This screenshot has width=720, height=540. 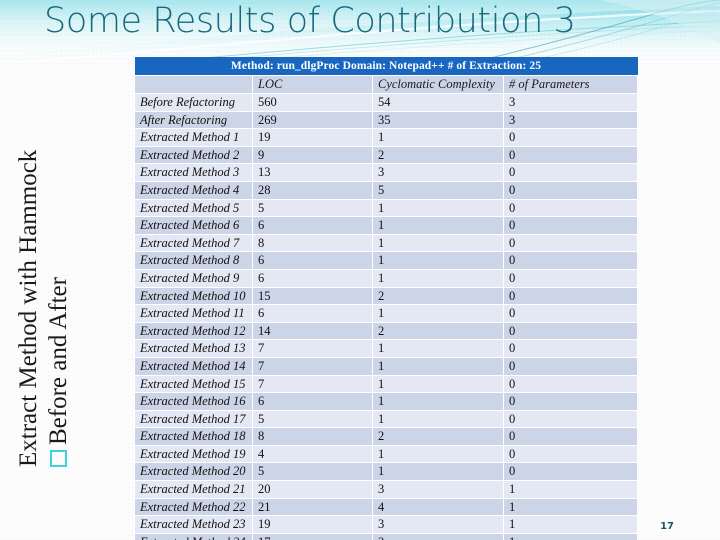 What do you see at coordinates (193, 419) in the screenshot?
I see `cell-method-name: Extracted Method 17` at bounding box center [193, 419].